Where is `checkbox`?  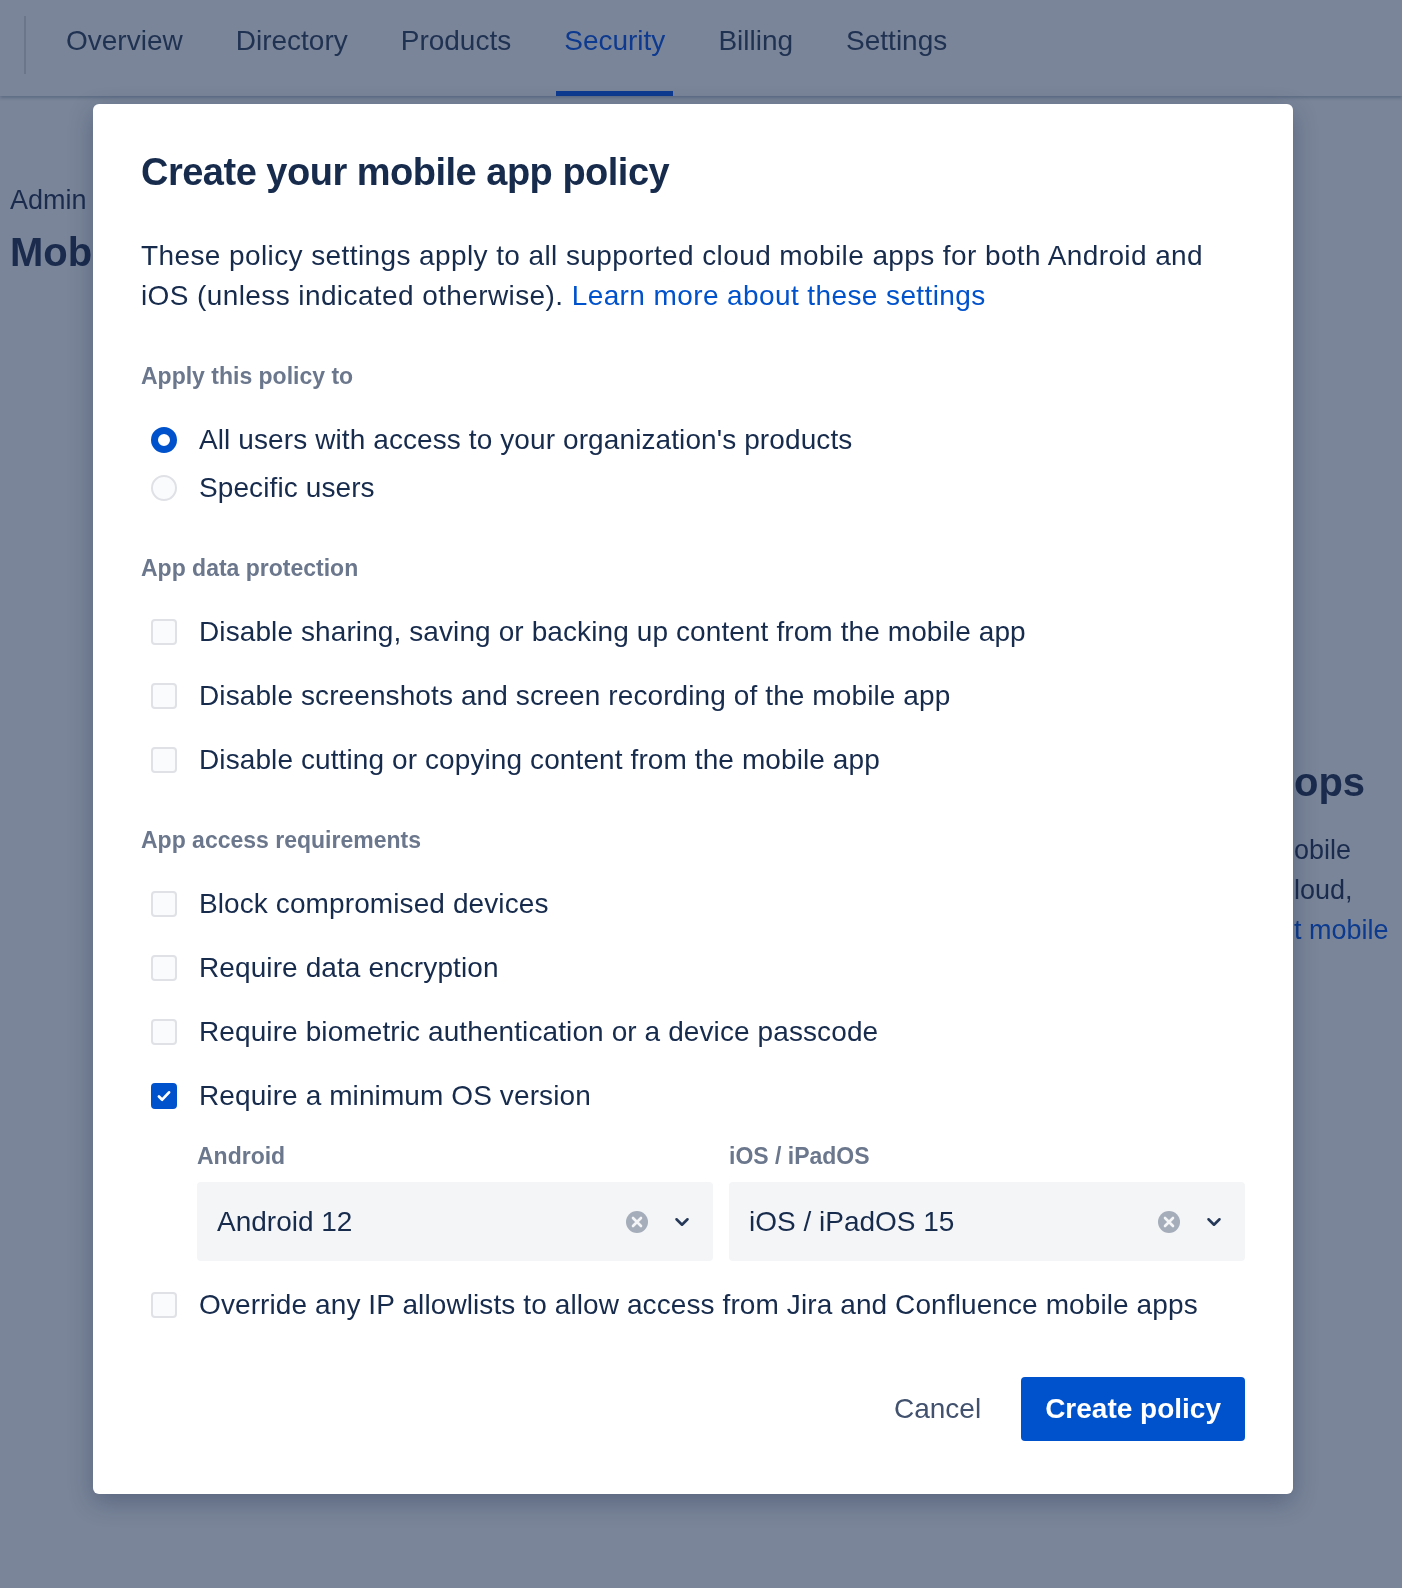 checkbox is located at coordinates (164, 1096).